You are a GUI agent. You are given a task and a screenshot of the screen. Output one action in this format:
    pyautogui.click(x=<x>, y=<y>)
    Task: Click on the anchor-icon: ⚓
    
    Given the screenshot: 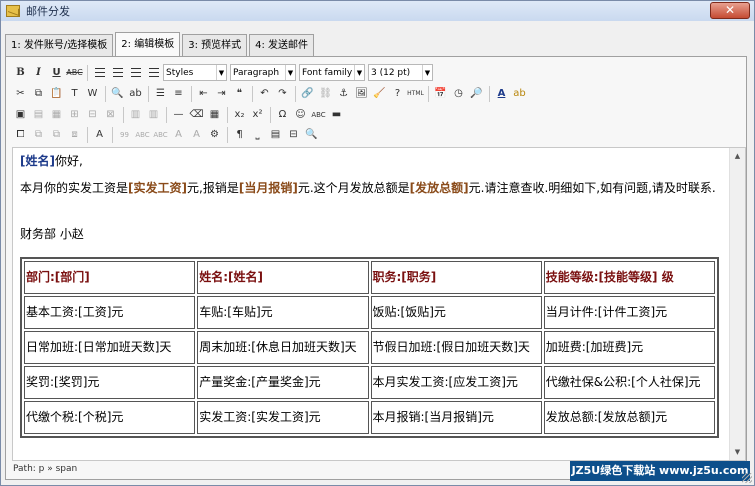 What is the action you would take?
    pyautogui.click(x=343, y=93)
    